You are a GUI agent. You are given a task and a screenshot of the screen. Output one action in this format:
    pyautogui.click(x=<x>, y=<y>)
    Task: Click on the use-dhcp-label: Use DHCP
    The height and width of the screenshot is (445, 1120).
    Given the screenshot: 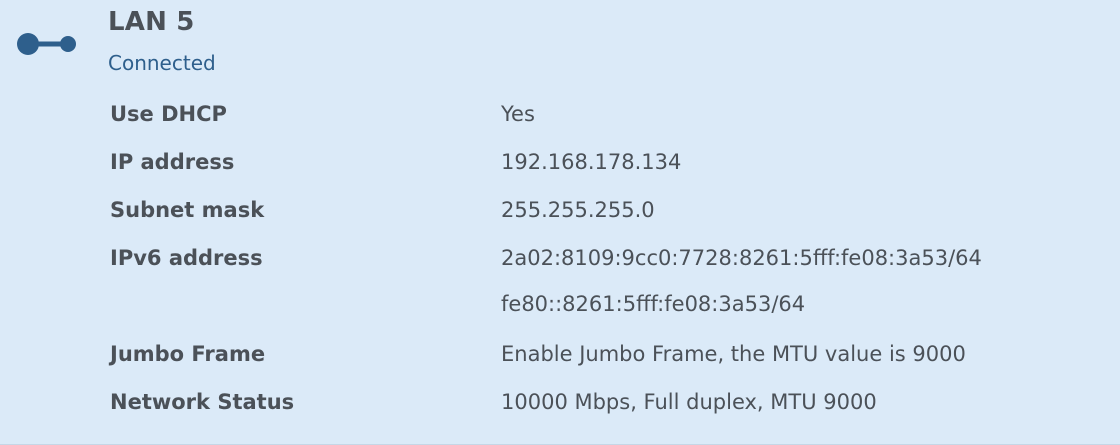 What is the action you would take?
    pyautogui.click(x=168, y=114)
    